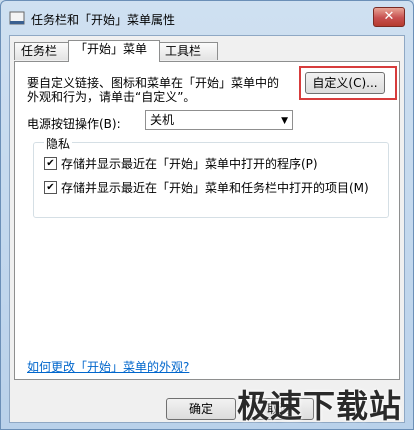 This screenshot has width=414, height=430. Describe the element at coordinates (201, 409) in the screenshot. I see `ok-button: 确定` at that location.